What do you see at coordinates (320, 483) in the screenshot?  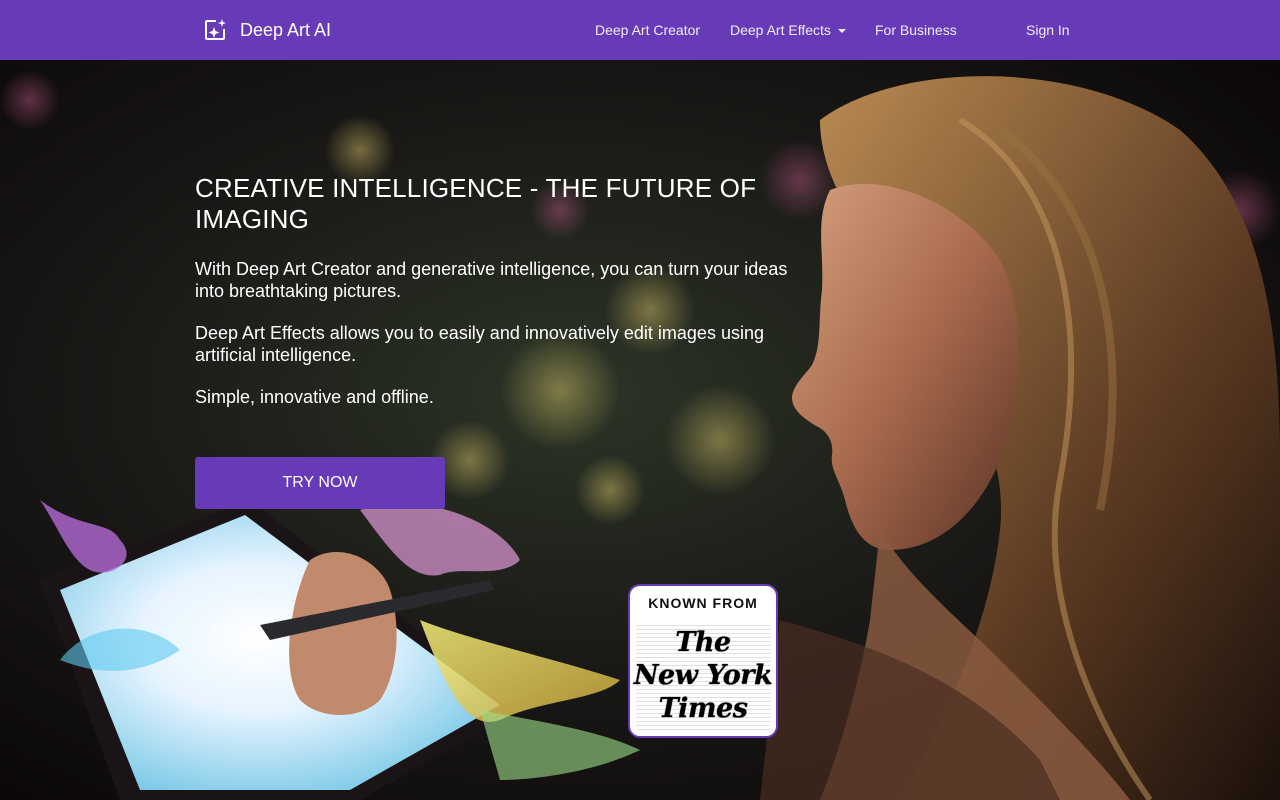 I see `try-now-button: TRY NOW` at bounding box center [320, 483].